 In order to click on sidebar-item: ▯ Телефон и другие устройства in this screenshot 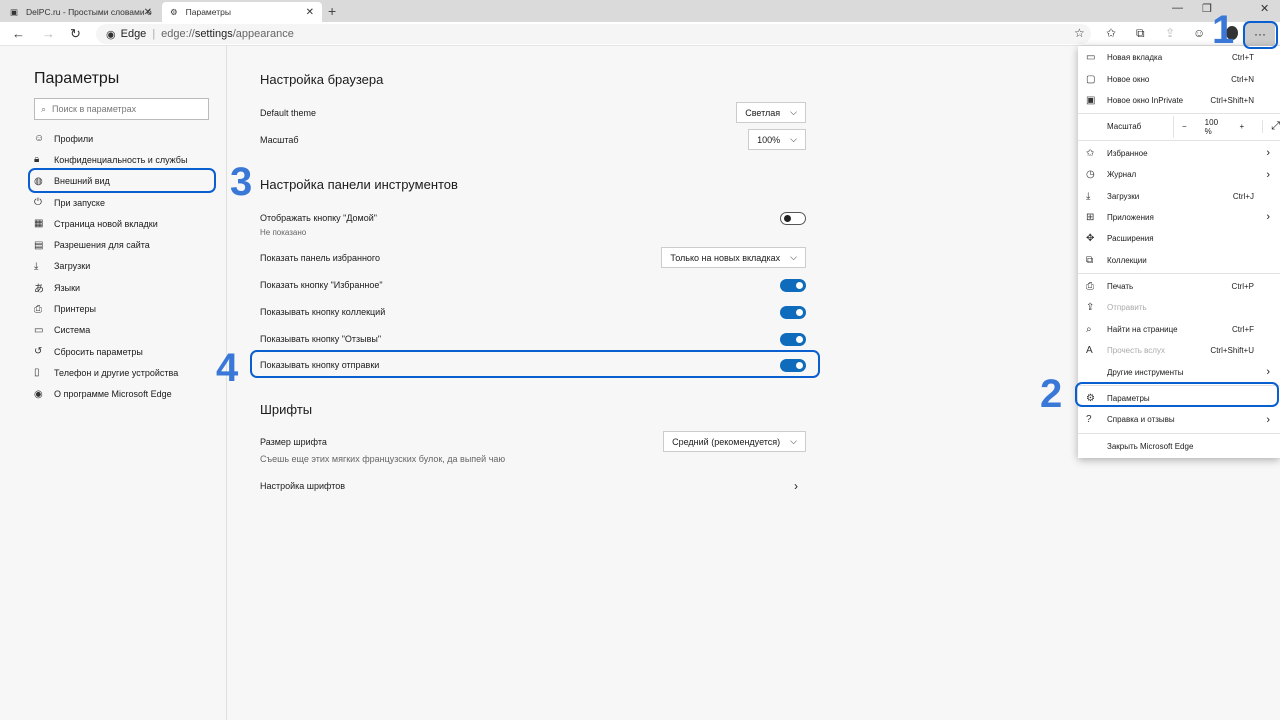, I will do `click(110, 372)`.